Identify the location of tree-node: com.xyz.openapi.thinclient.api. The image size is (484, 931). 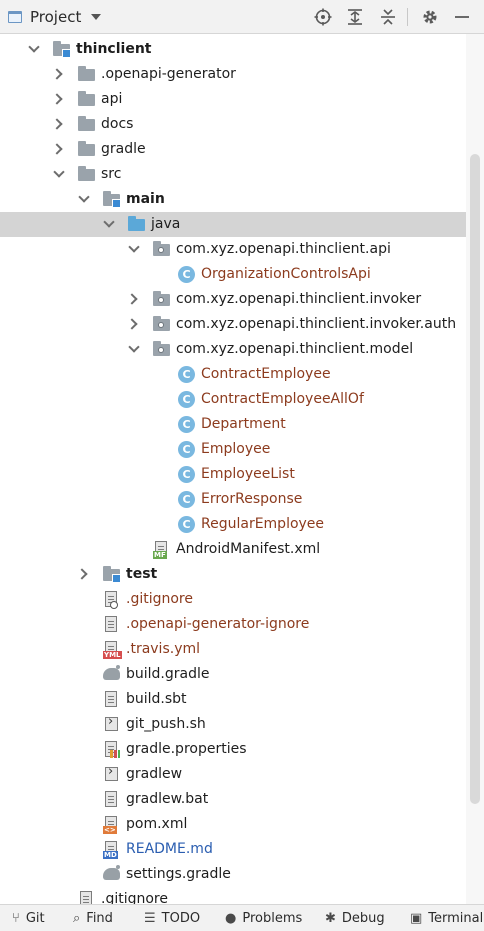
(233, 249).